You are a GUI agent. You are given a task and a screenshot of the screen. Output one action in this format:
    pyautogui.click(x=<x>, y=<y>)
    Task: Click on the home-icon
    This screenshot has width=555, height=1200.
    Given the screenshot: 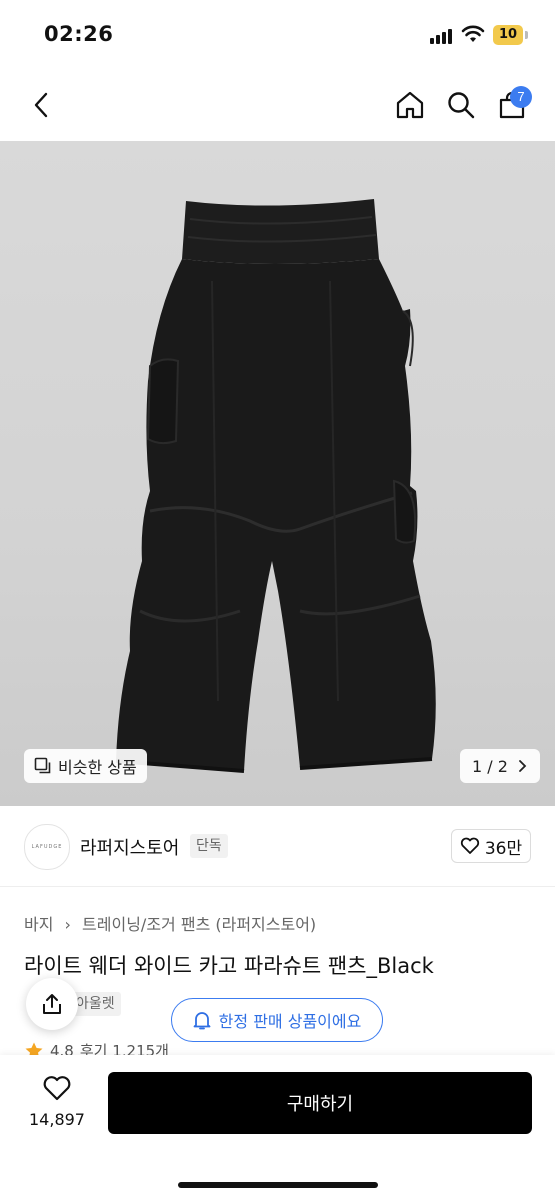 What is the action you would take?
    pyautogui.click(x=410, y=105)
    